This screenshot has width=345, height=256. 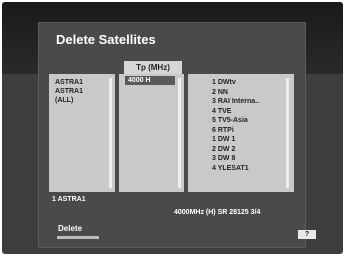 I want to click on service-item: 6 RTPi, so click(x=223, y=131).